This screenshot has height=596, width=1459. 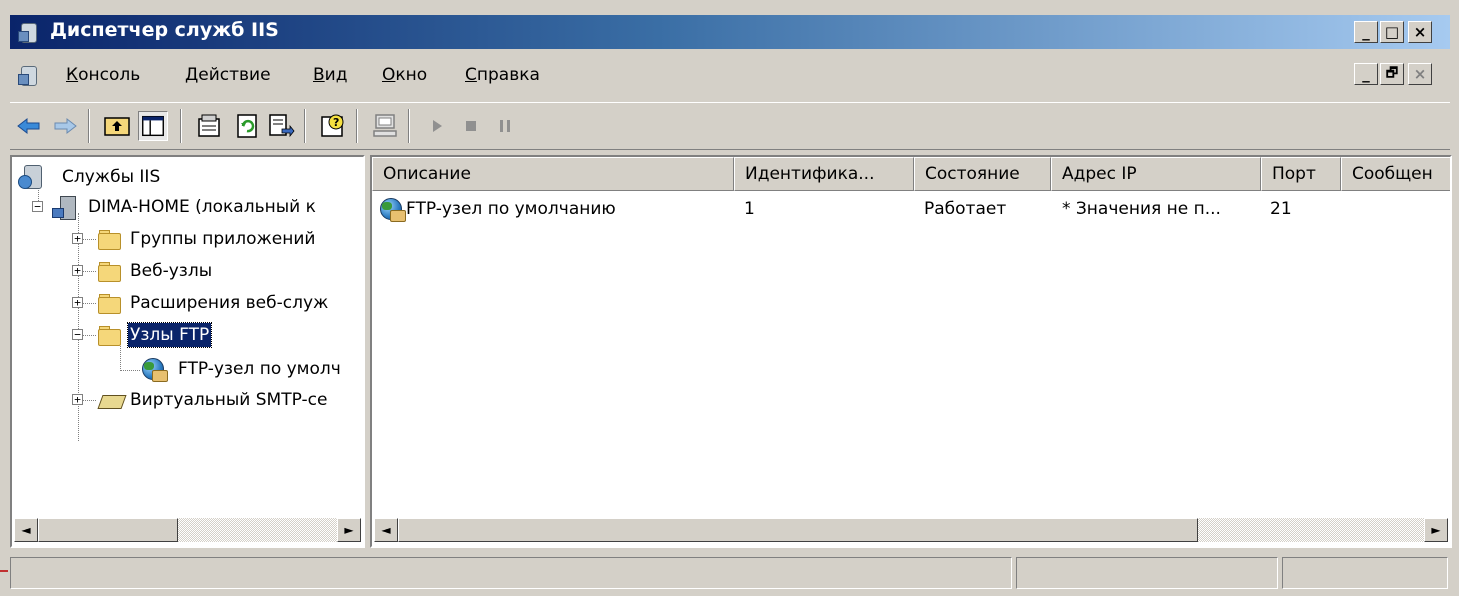 I want to click on smtp-server-icon, so click(x=112, y=400).